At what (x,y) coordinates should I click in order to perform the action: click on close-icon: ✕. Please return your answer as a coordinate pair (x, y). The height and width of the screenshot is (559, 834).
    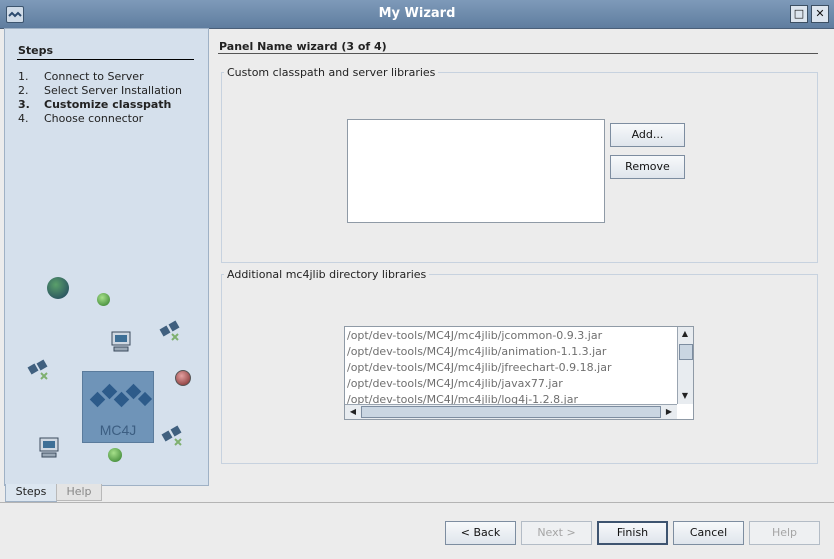
    Looking at the image, I should click on (820, 13).